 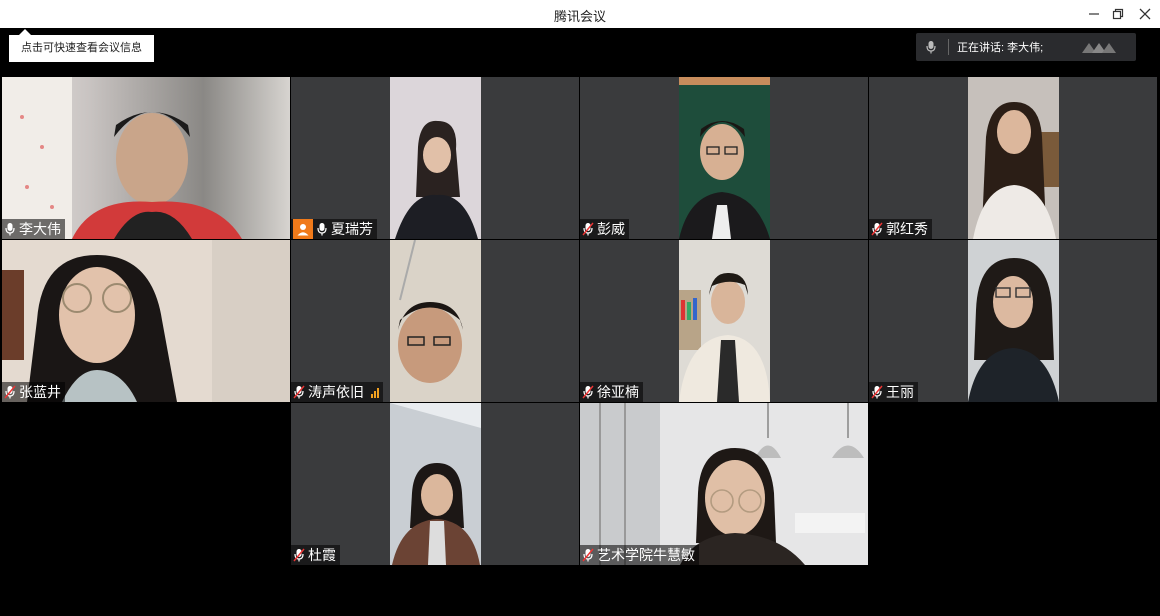 I want to click on title-bar: 腾讯会议, so click(x=580, y=14).